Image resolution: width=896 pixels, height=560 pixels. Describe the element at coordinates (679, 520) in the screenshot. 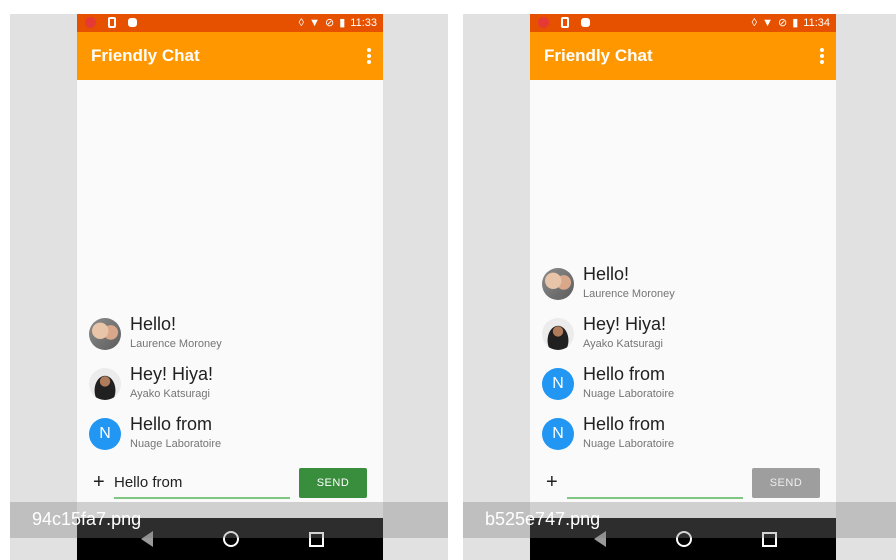

I see `caption-bar: b525e747.png` at that location.